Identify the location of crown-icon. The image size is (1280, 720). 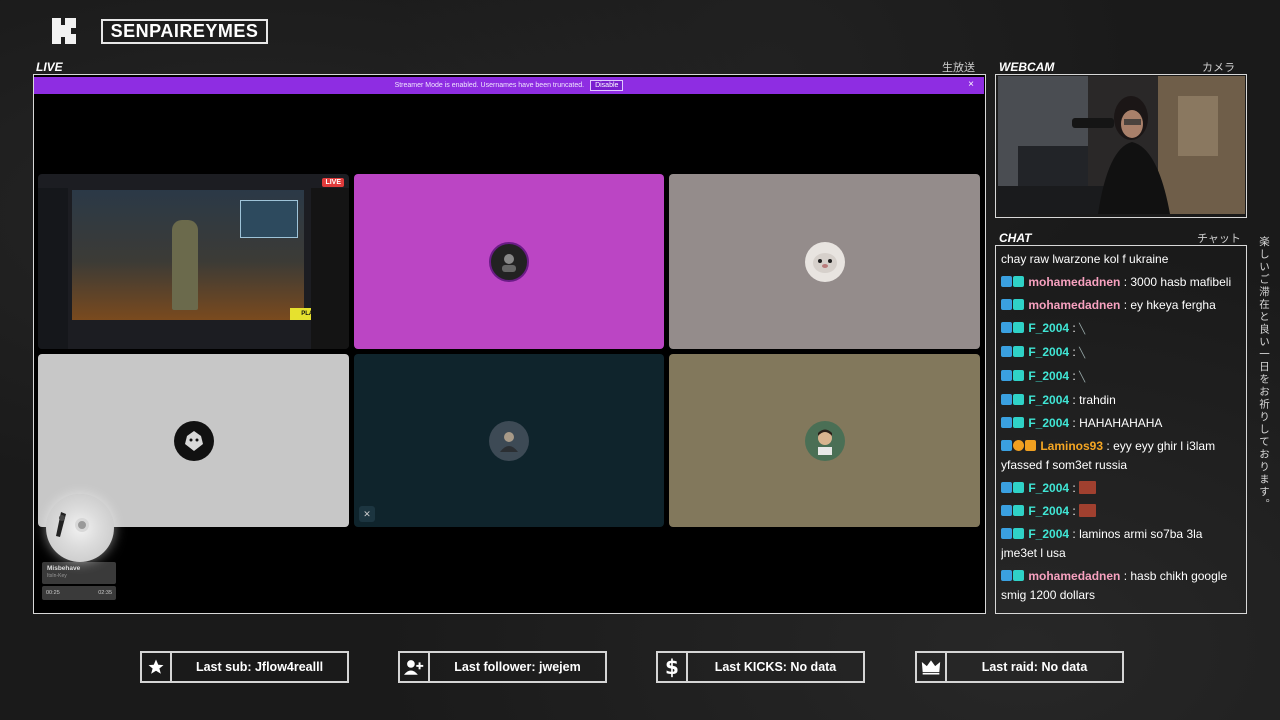
(932, 667).